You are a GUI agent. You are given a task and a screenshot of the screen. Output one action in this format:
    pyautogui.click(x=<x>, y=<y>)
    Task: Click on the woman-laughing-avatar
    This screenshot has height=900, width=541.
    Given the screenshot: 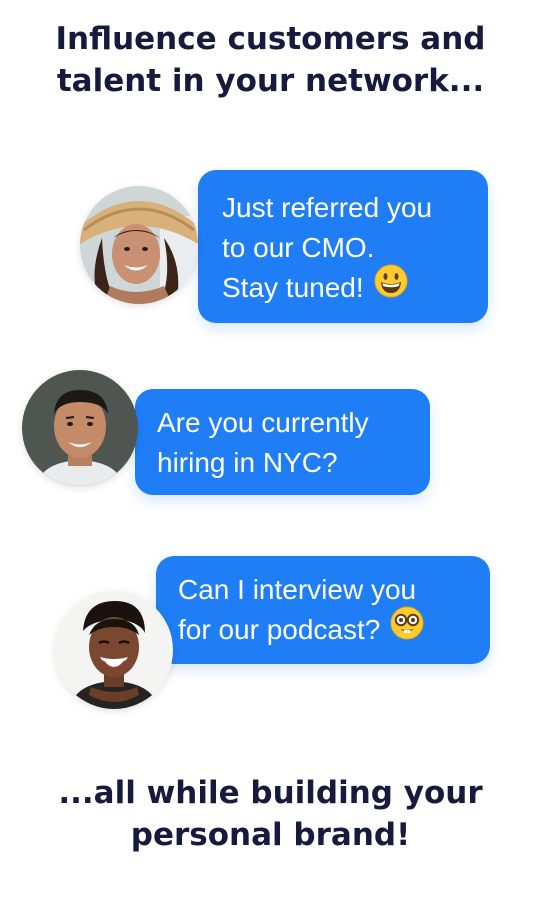 What is the action you would take?
    pyautogui.click(x=114, y=650)
    